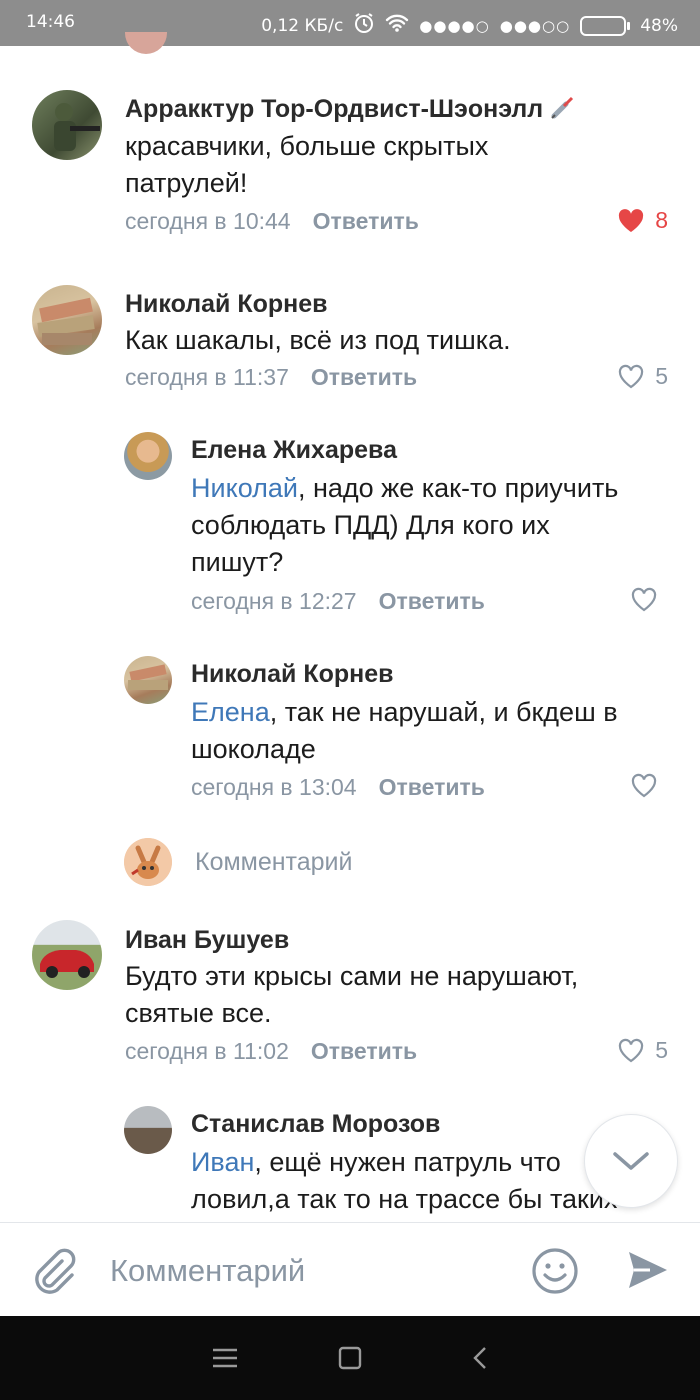 This screenshot has width=700, height=1400. Describe the element at coordinates (555, 1273) in the screenshot. I see `smiley-icon` at that location.